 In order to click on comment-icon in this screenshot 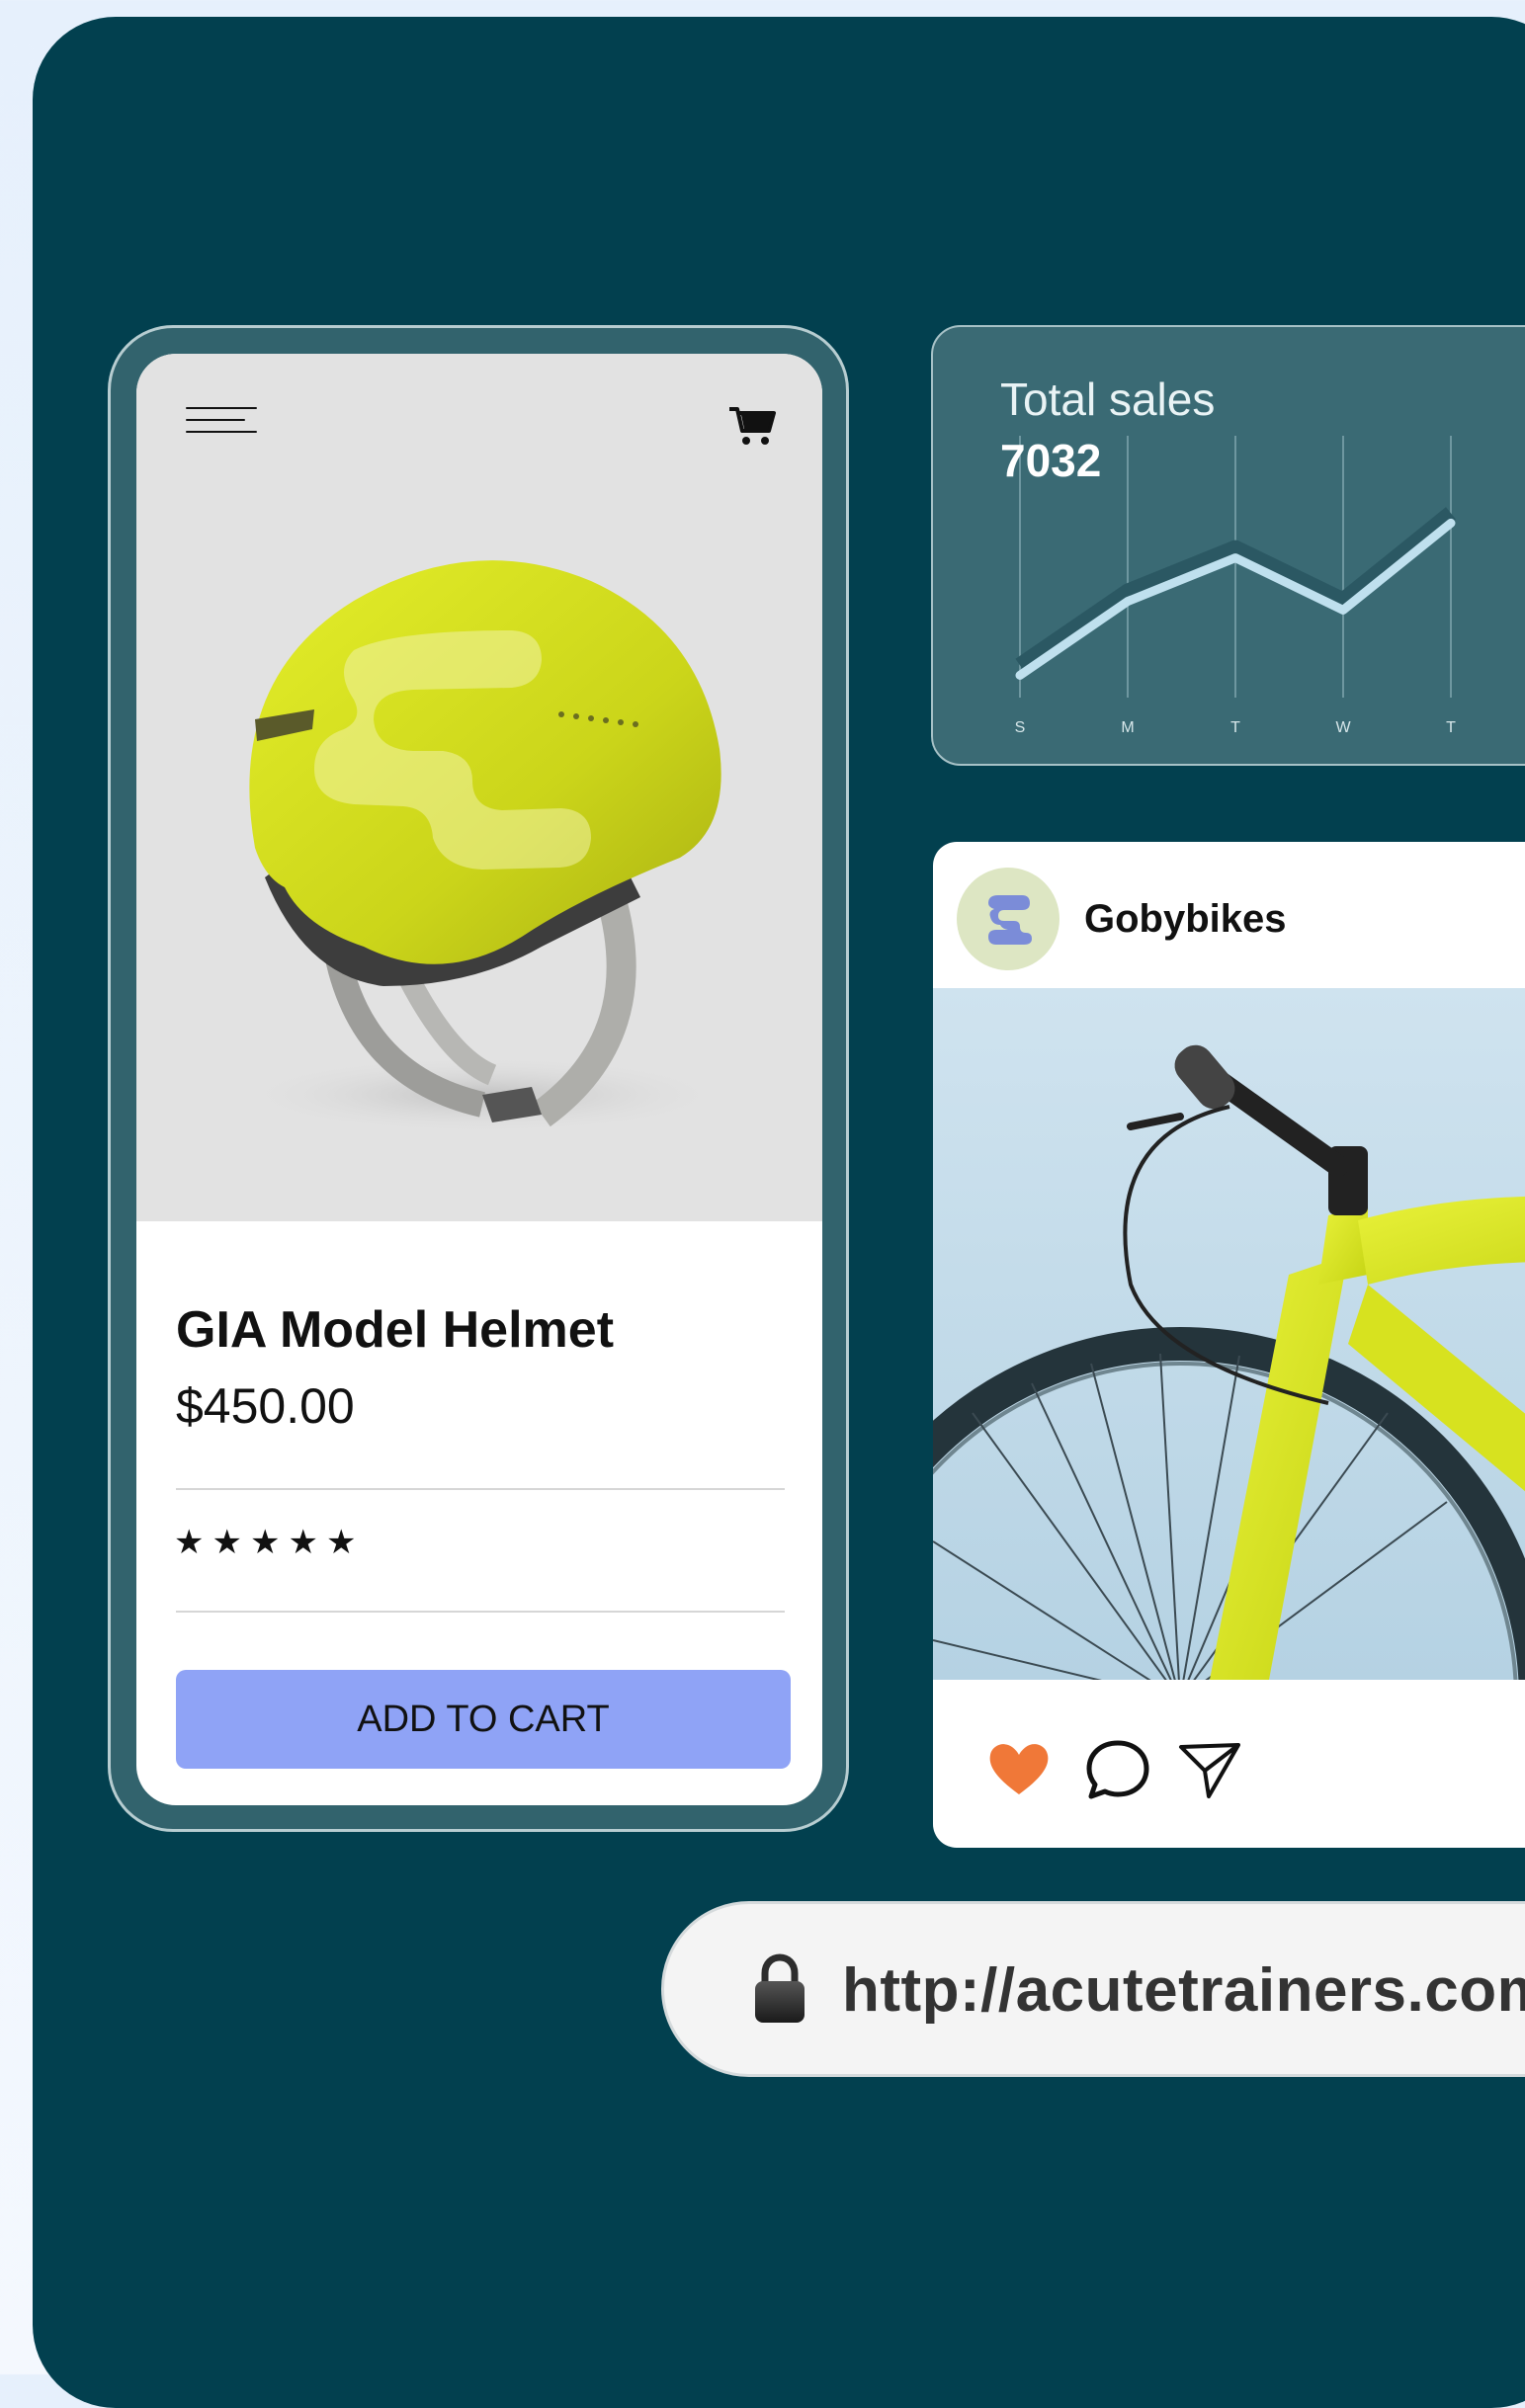, I will do `click(1117, 1768)`.